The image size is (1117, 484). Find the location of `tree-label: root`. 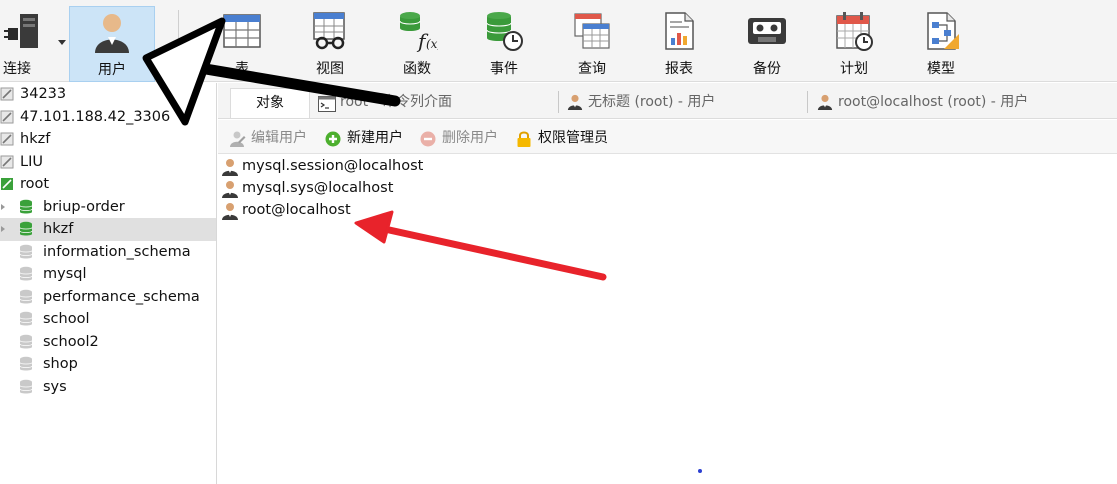

tree-label: root is located at coordinates (35, 184).